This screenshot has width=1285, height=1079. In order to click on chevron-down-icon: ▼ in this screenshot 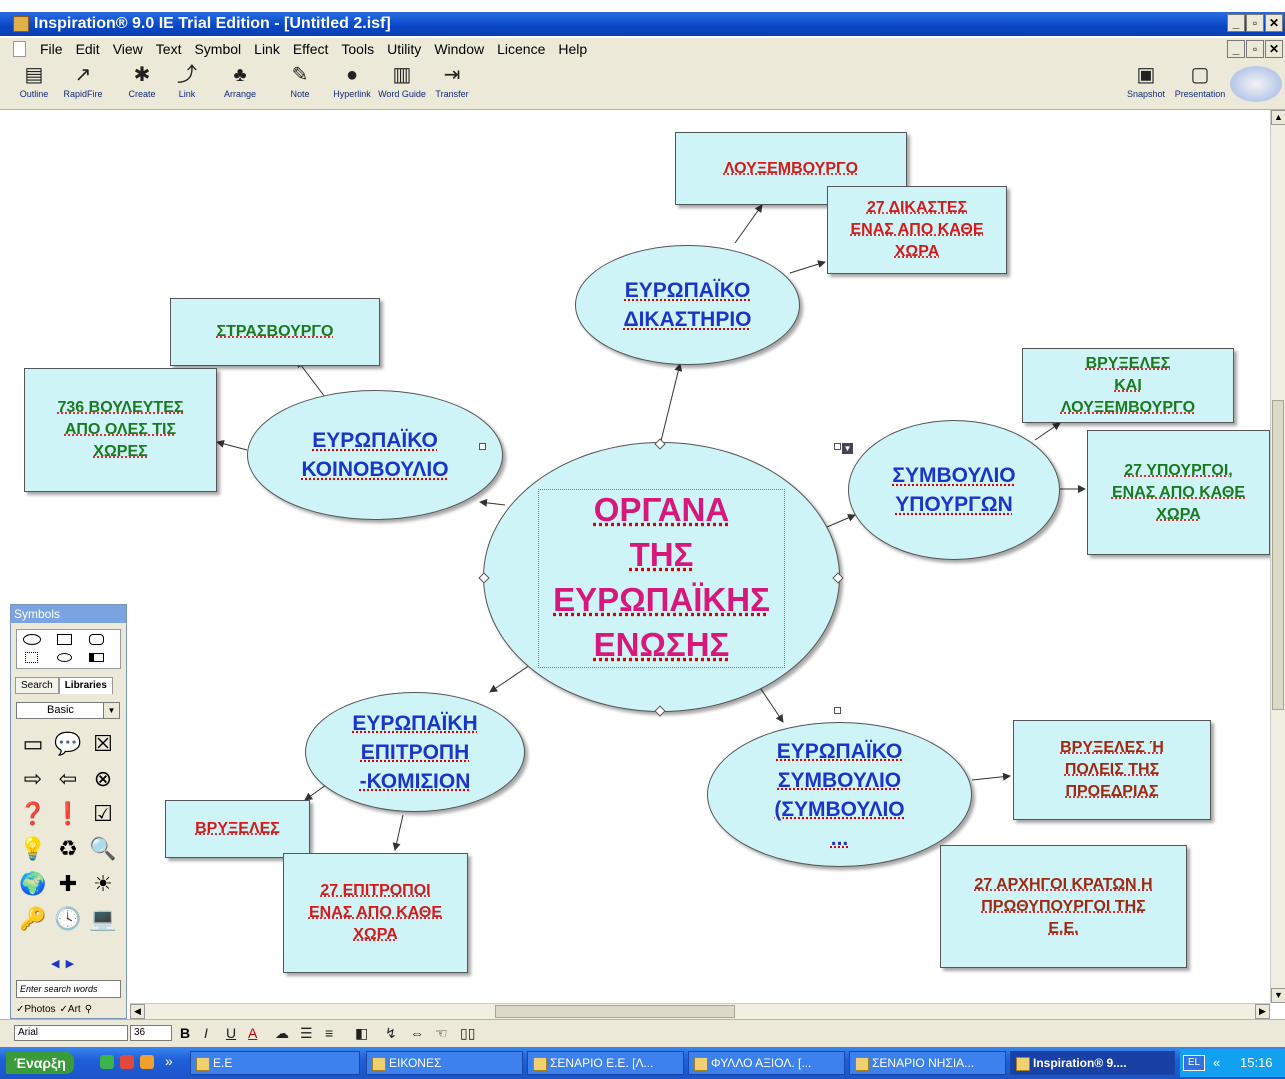, I will do `click(111, 710)`.